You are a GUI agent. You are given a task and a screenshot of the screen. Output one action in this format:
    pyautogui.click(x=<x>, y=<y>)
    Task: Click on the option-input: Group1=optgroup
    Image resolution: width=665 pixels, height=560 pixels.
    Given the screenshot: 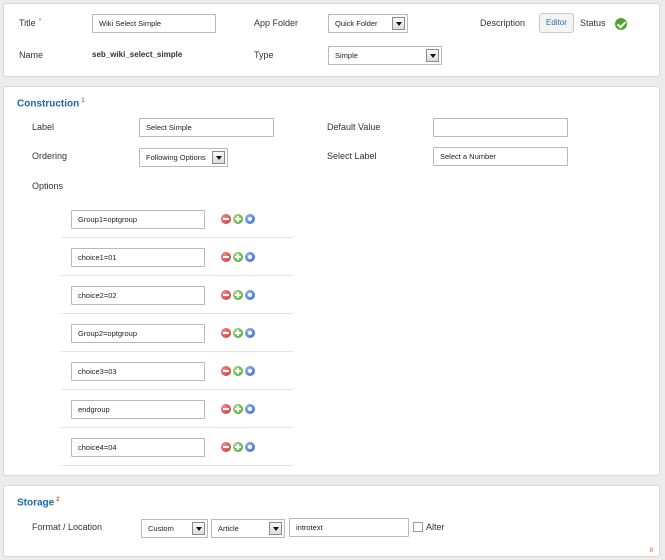 What is the action you would take?
    pyautogui.click(x=138, y=219)
    